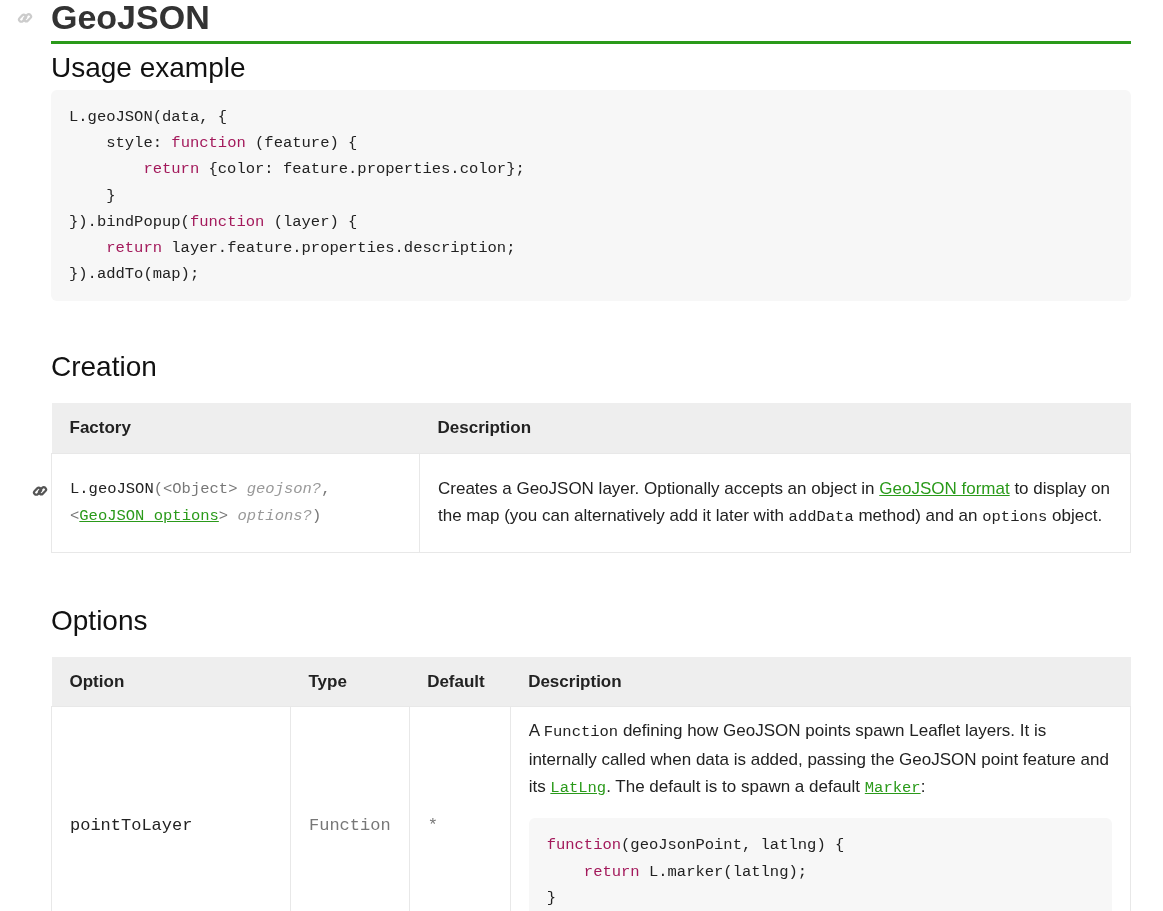 Image resolution: width=1163 pixels, height=911 pixels. What do you see at coordinates (695, 872) in the screenshot?
I see `code-line: return L.marker(latlng);` at bounding box center [695, 872].